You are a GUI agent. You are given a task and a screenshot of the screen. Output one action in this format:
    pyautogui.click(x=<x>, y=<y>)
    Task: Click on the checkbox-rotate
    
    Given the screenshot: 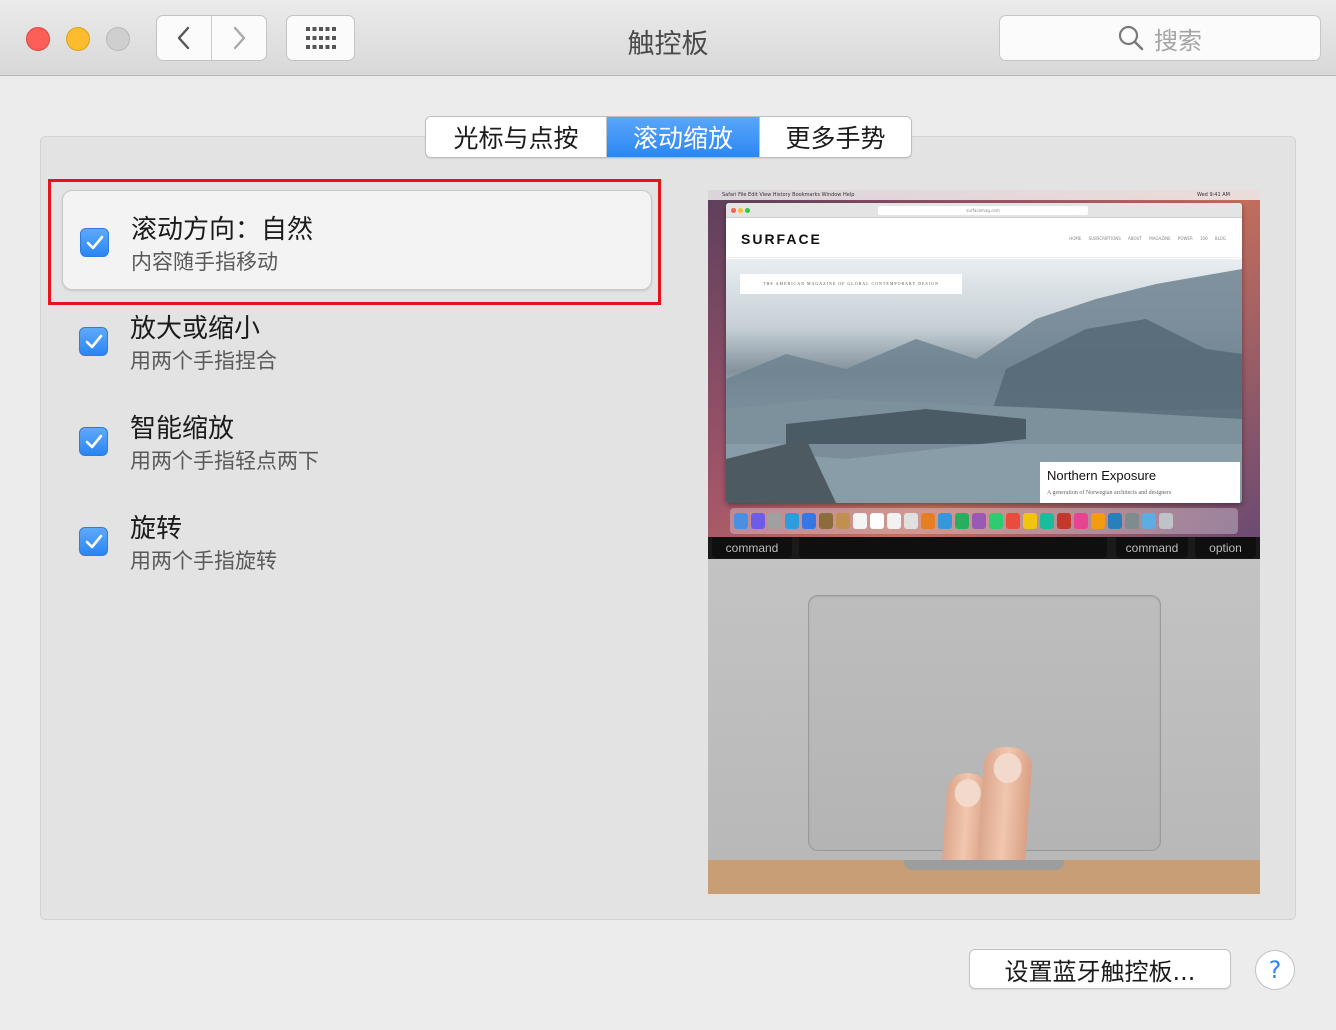 What is the action you would take?
    pyautogui.click(x=93, y=541)
    